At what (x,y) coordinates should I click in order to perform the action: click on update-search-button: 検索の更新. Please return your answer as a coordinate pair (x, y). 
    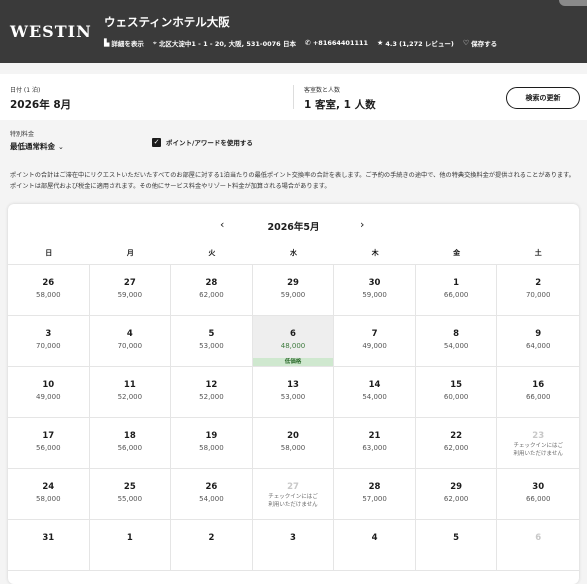
    Looking at the image, I should click on (543, 98).